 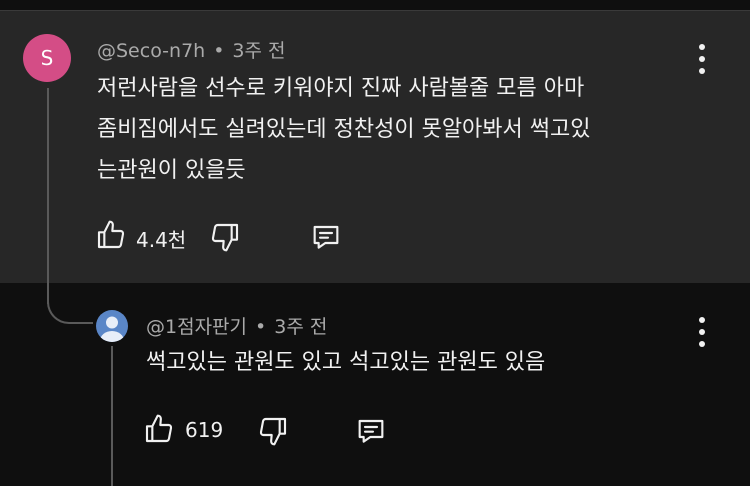 What do you see at coordinates (346, 362) in the screenshot?
I see `reply-body: 썩고있는 관원도 있고 석고있는 관원도 있음` at bounding box center [346, 362].